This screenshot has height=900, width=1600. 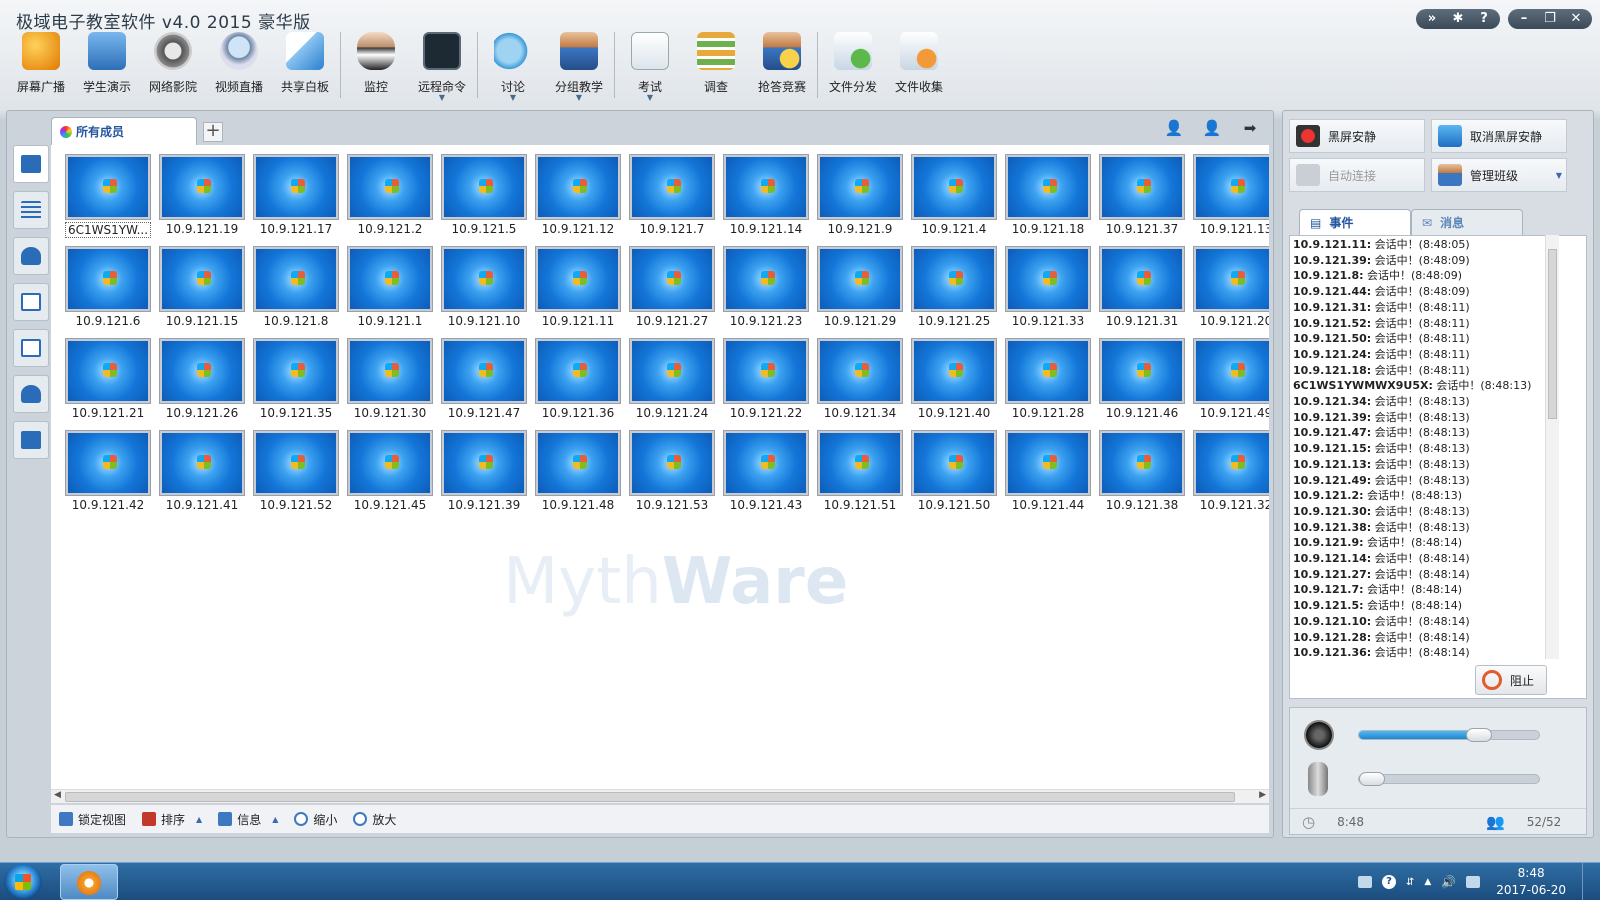 I want to click on student-thumbnail: 10.9.121.50, so click(x=954, y=477).